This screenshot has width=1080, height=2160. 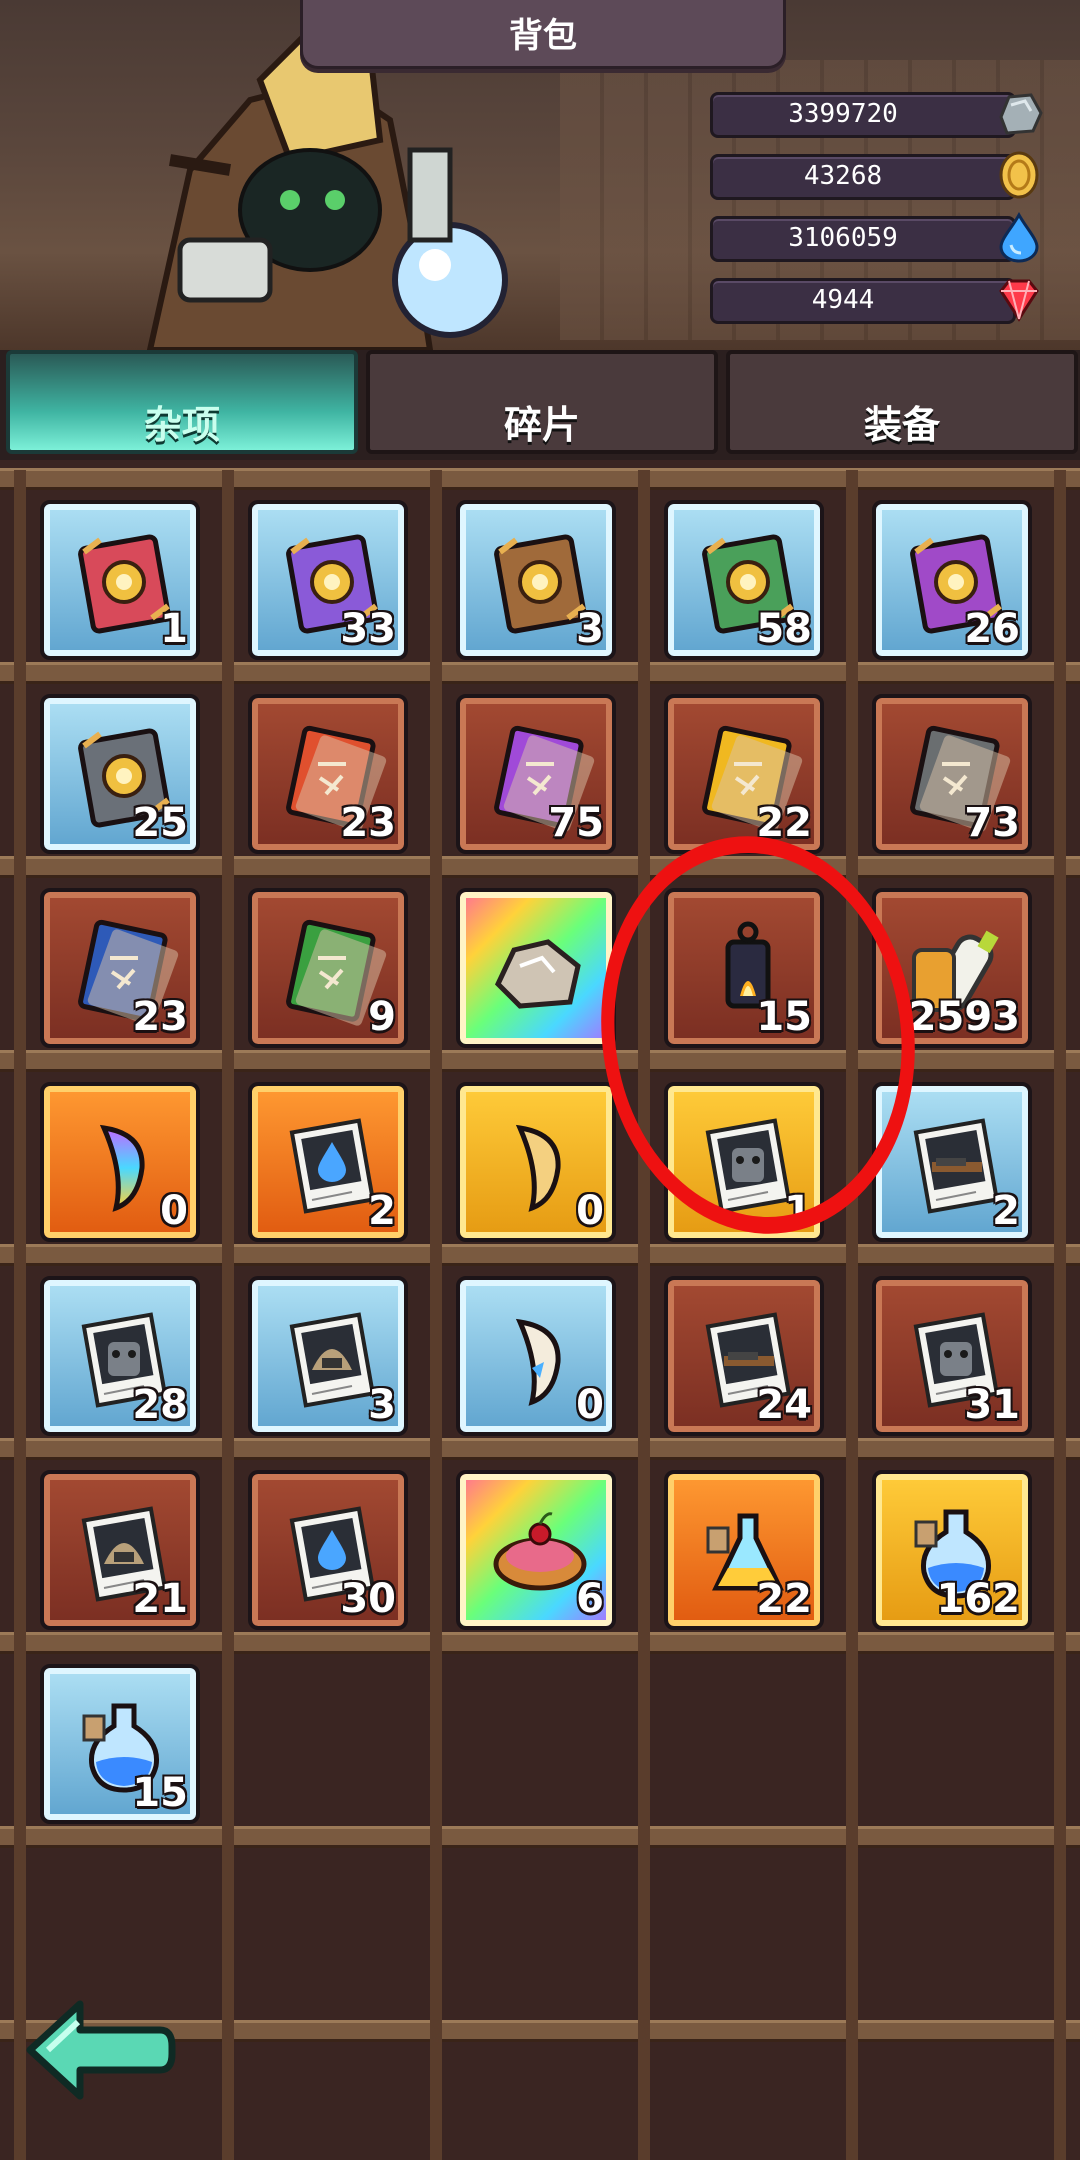 What do you see at coordinates (843, 238) in the screenshot?
I see `resource-water-value: 3106059` at bounding box center [843, 238].